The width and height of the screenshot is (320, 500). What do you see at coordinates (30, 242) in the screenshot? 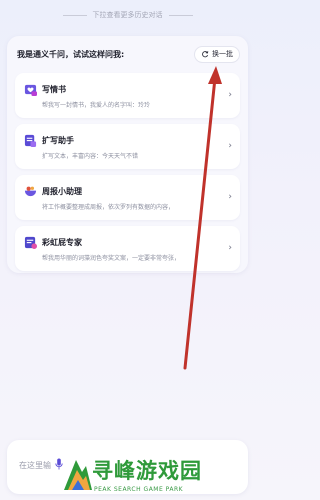
I see `rainbow-praise-icon` at bounding box center [30, 242].